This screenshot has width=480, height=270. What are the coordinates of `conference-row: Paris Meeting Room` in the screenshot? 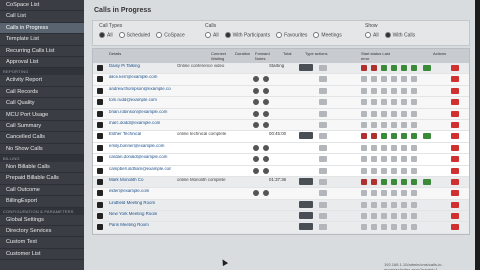 It's located at (281, 228).